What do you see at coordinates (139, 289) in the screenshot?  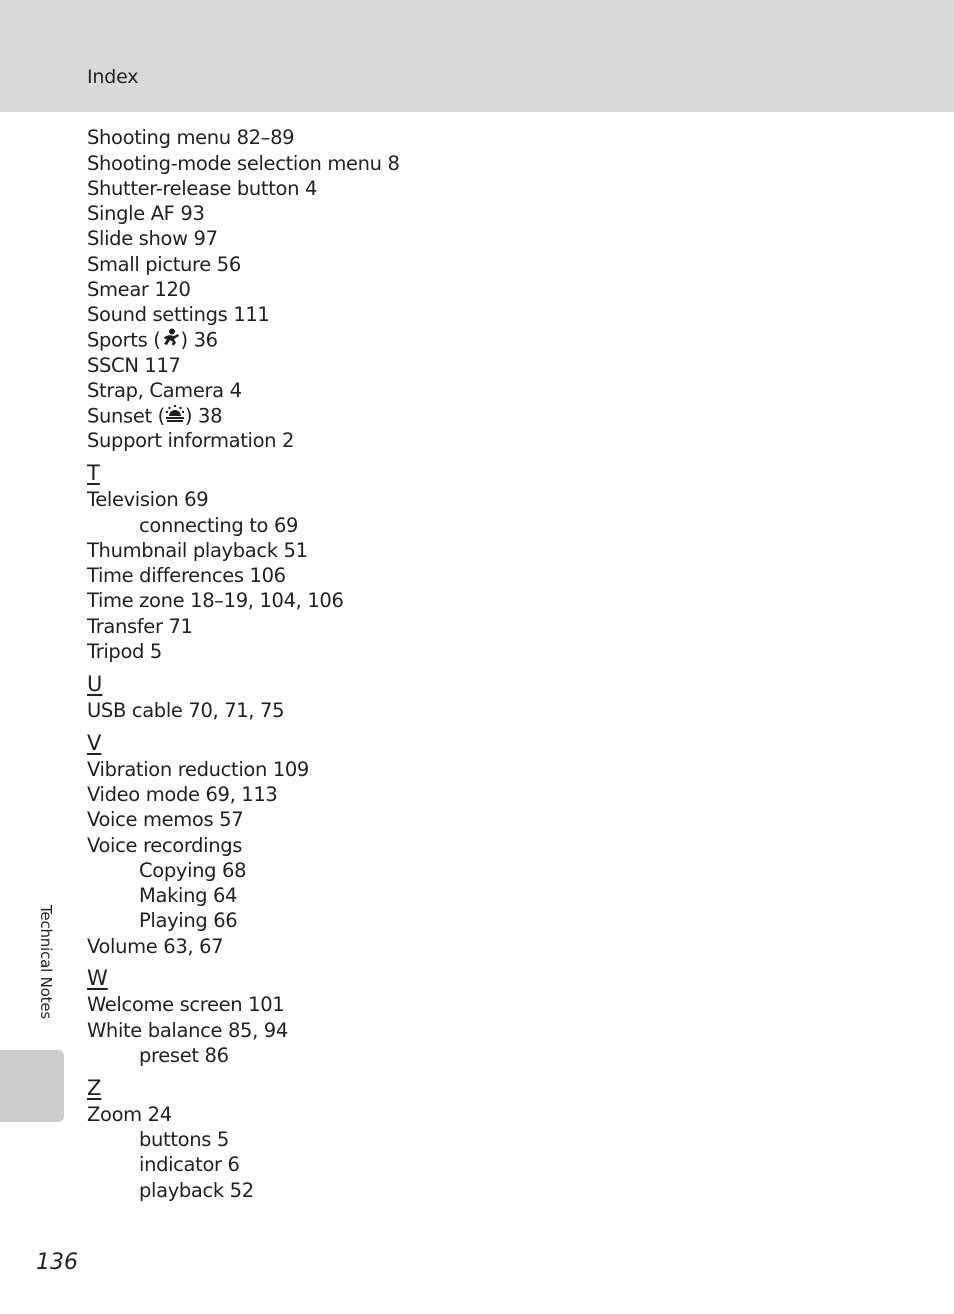 I see `index-entry: Smear 120` at bounding box center [139, 289].